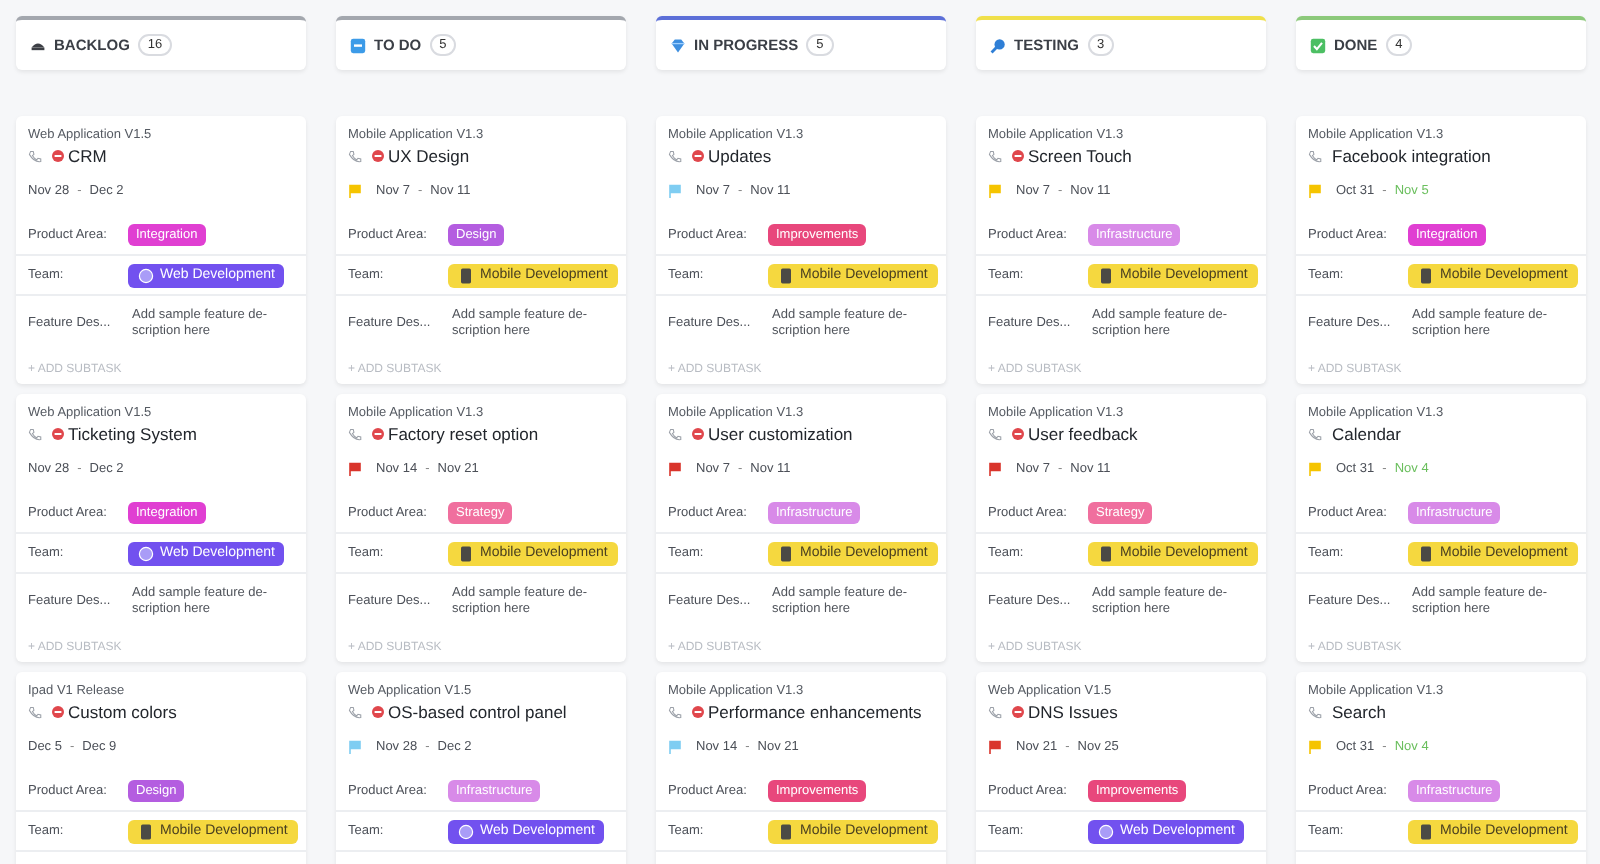 The height and width of the screenshot is (864, 1600). What do you see at coordinates (429, 156) in the screenshot?
I see `task-title: UX Design` at bounding box center [429, 156].